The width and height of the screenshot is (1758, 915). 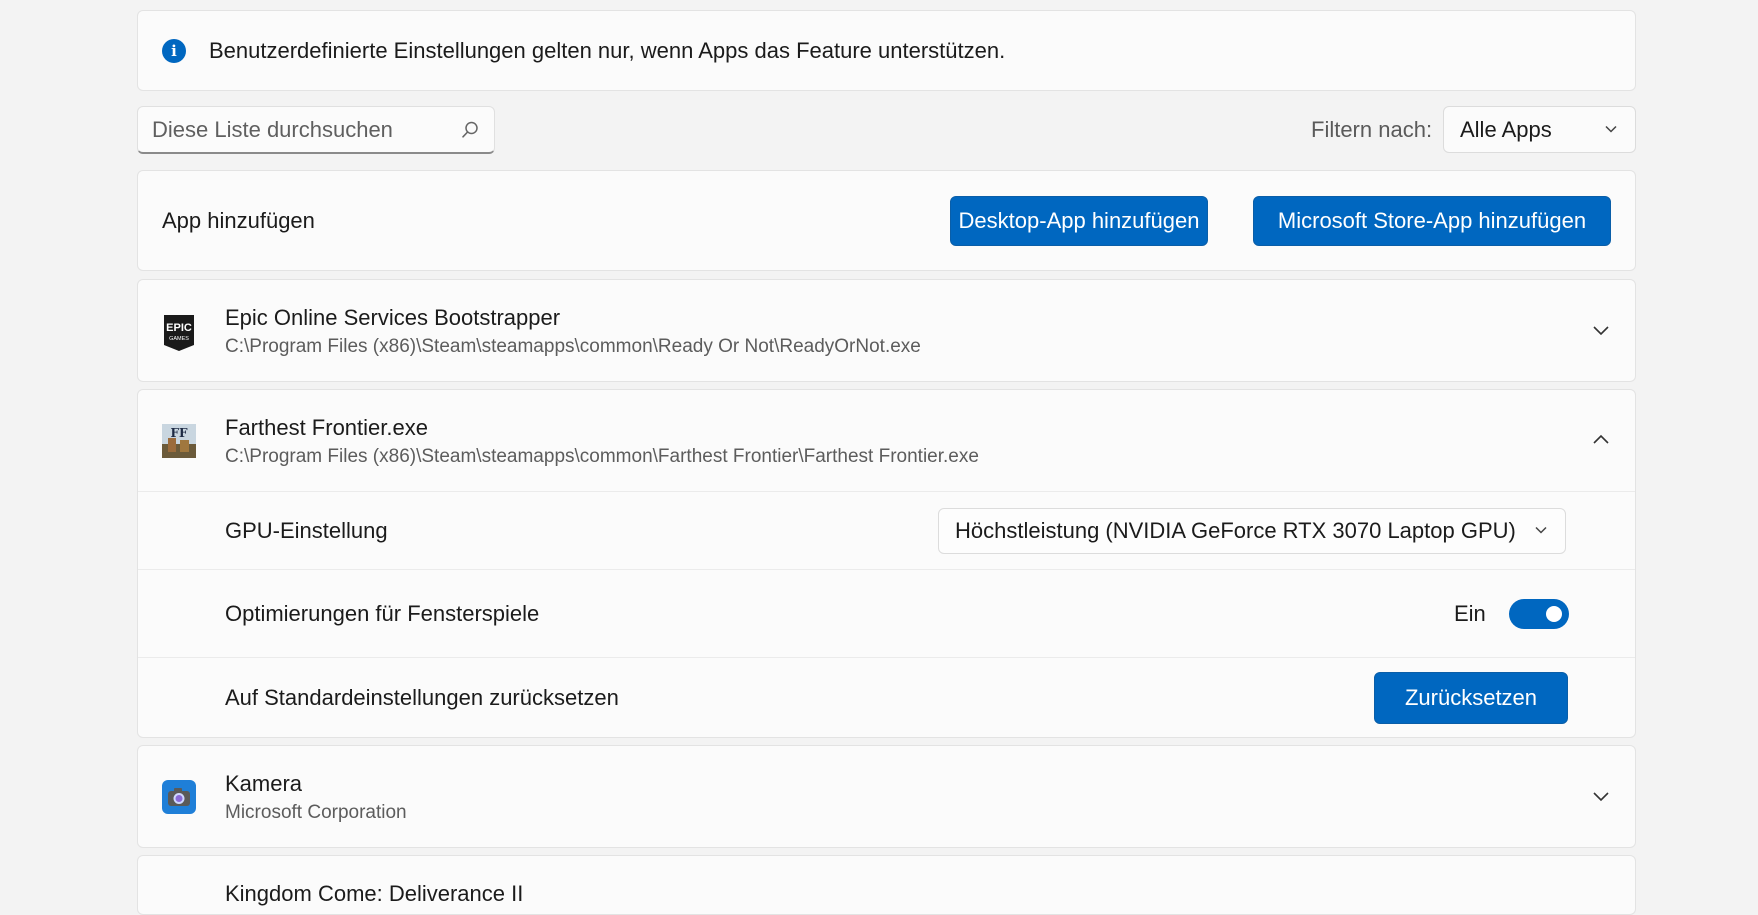 I want to click on epic-games-icon: EPIC GAMES, so click(x=179, y=332).